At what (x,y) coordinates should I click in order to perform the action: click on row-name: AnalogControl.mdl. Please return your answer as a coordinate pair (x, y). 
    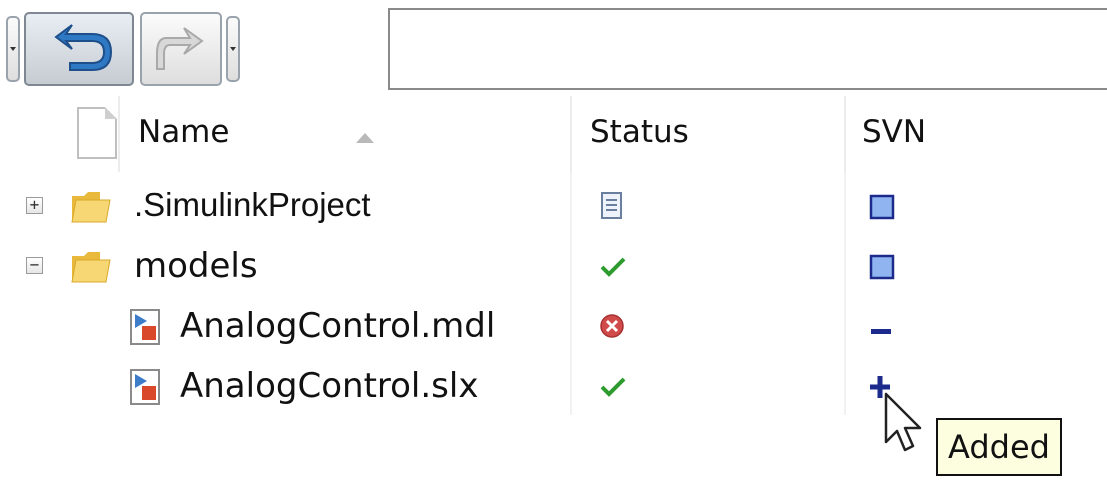
    Looking at the image, I should click on (338, 326).